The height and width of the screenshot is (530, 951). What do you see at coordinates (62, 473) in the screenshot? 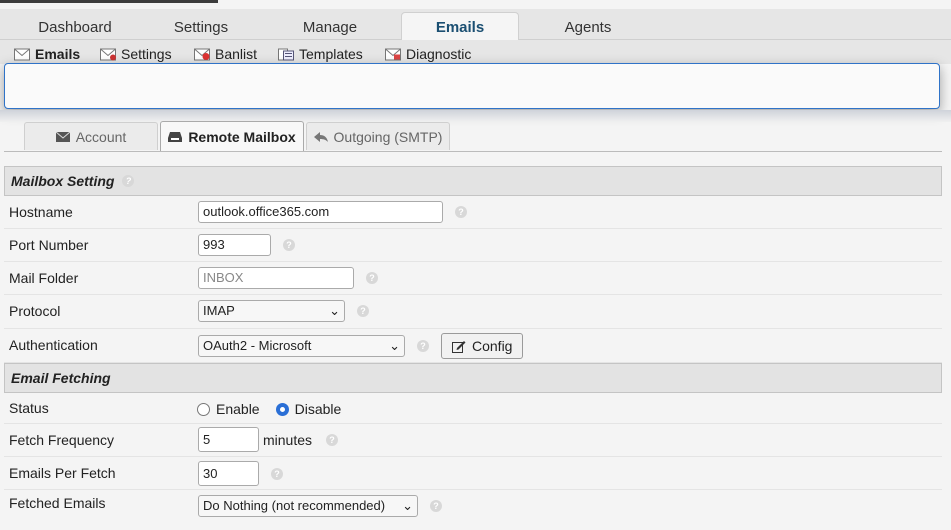
I see `emails-per-fetch-label: Emails Per Fetch` at bounding box center [62, 473].